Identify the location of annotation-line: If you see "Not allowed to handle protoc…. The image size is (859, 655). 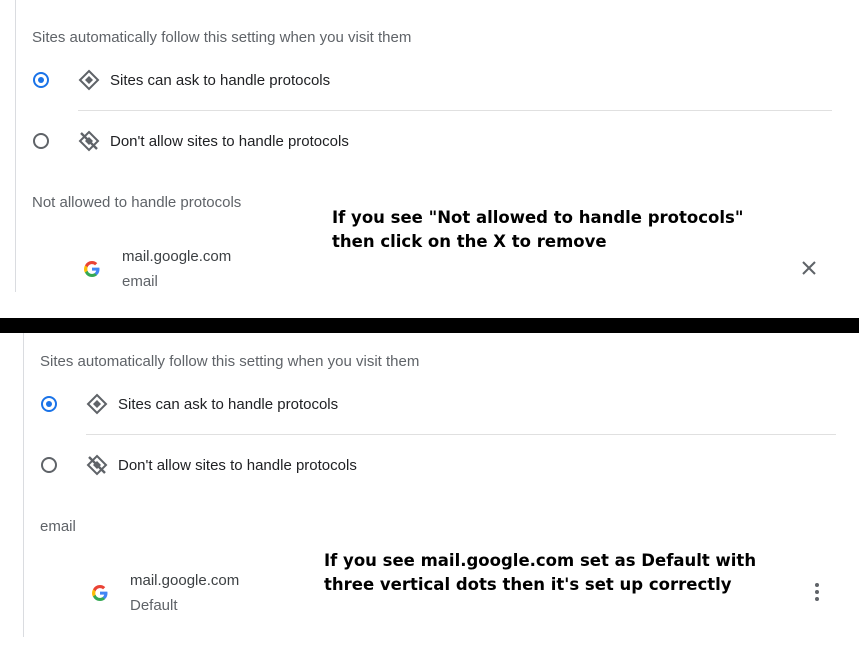
(538, 217).